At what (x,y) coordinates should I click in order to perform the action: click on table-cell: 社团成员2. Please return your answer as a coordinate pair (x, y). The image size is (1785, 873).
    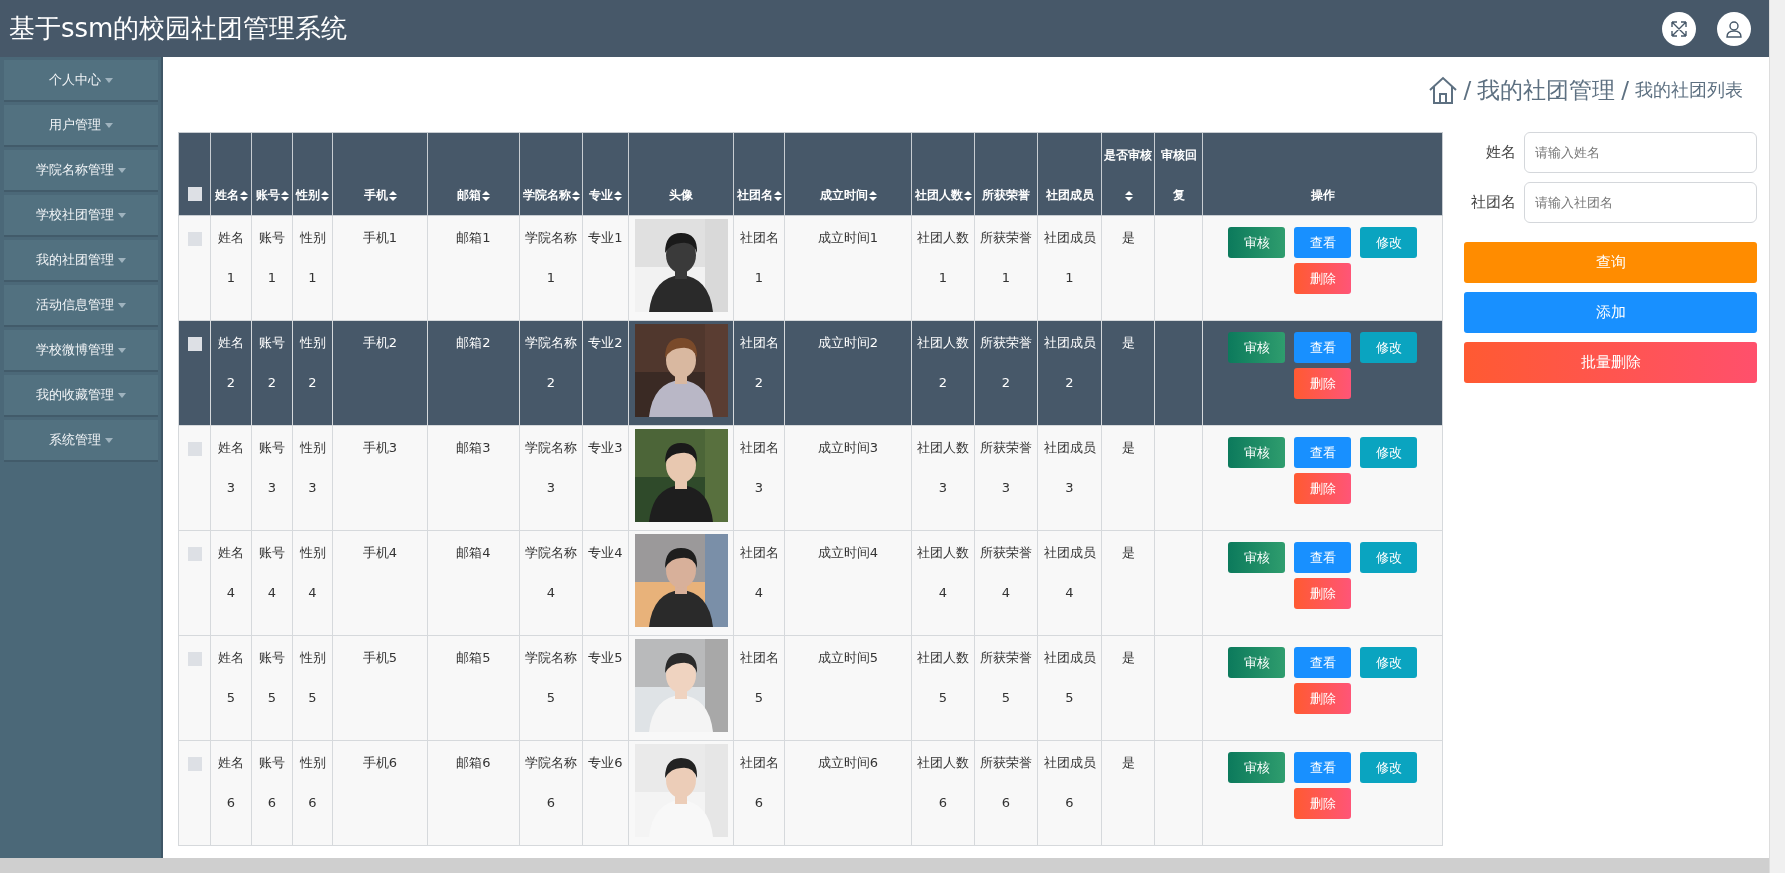
    Looking at the image, I should click on (1069, 373).